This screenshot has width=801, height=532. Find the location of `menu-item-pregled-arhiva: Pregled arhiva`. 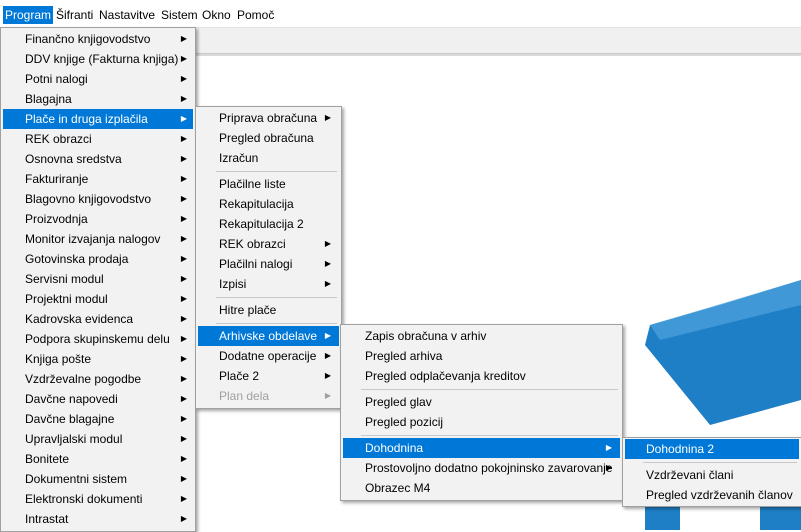

menu-item-pregled-arhiva: Pregled arhiva is located at coordinates (481, 356).